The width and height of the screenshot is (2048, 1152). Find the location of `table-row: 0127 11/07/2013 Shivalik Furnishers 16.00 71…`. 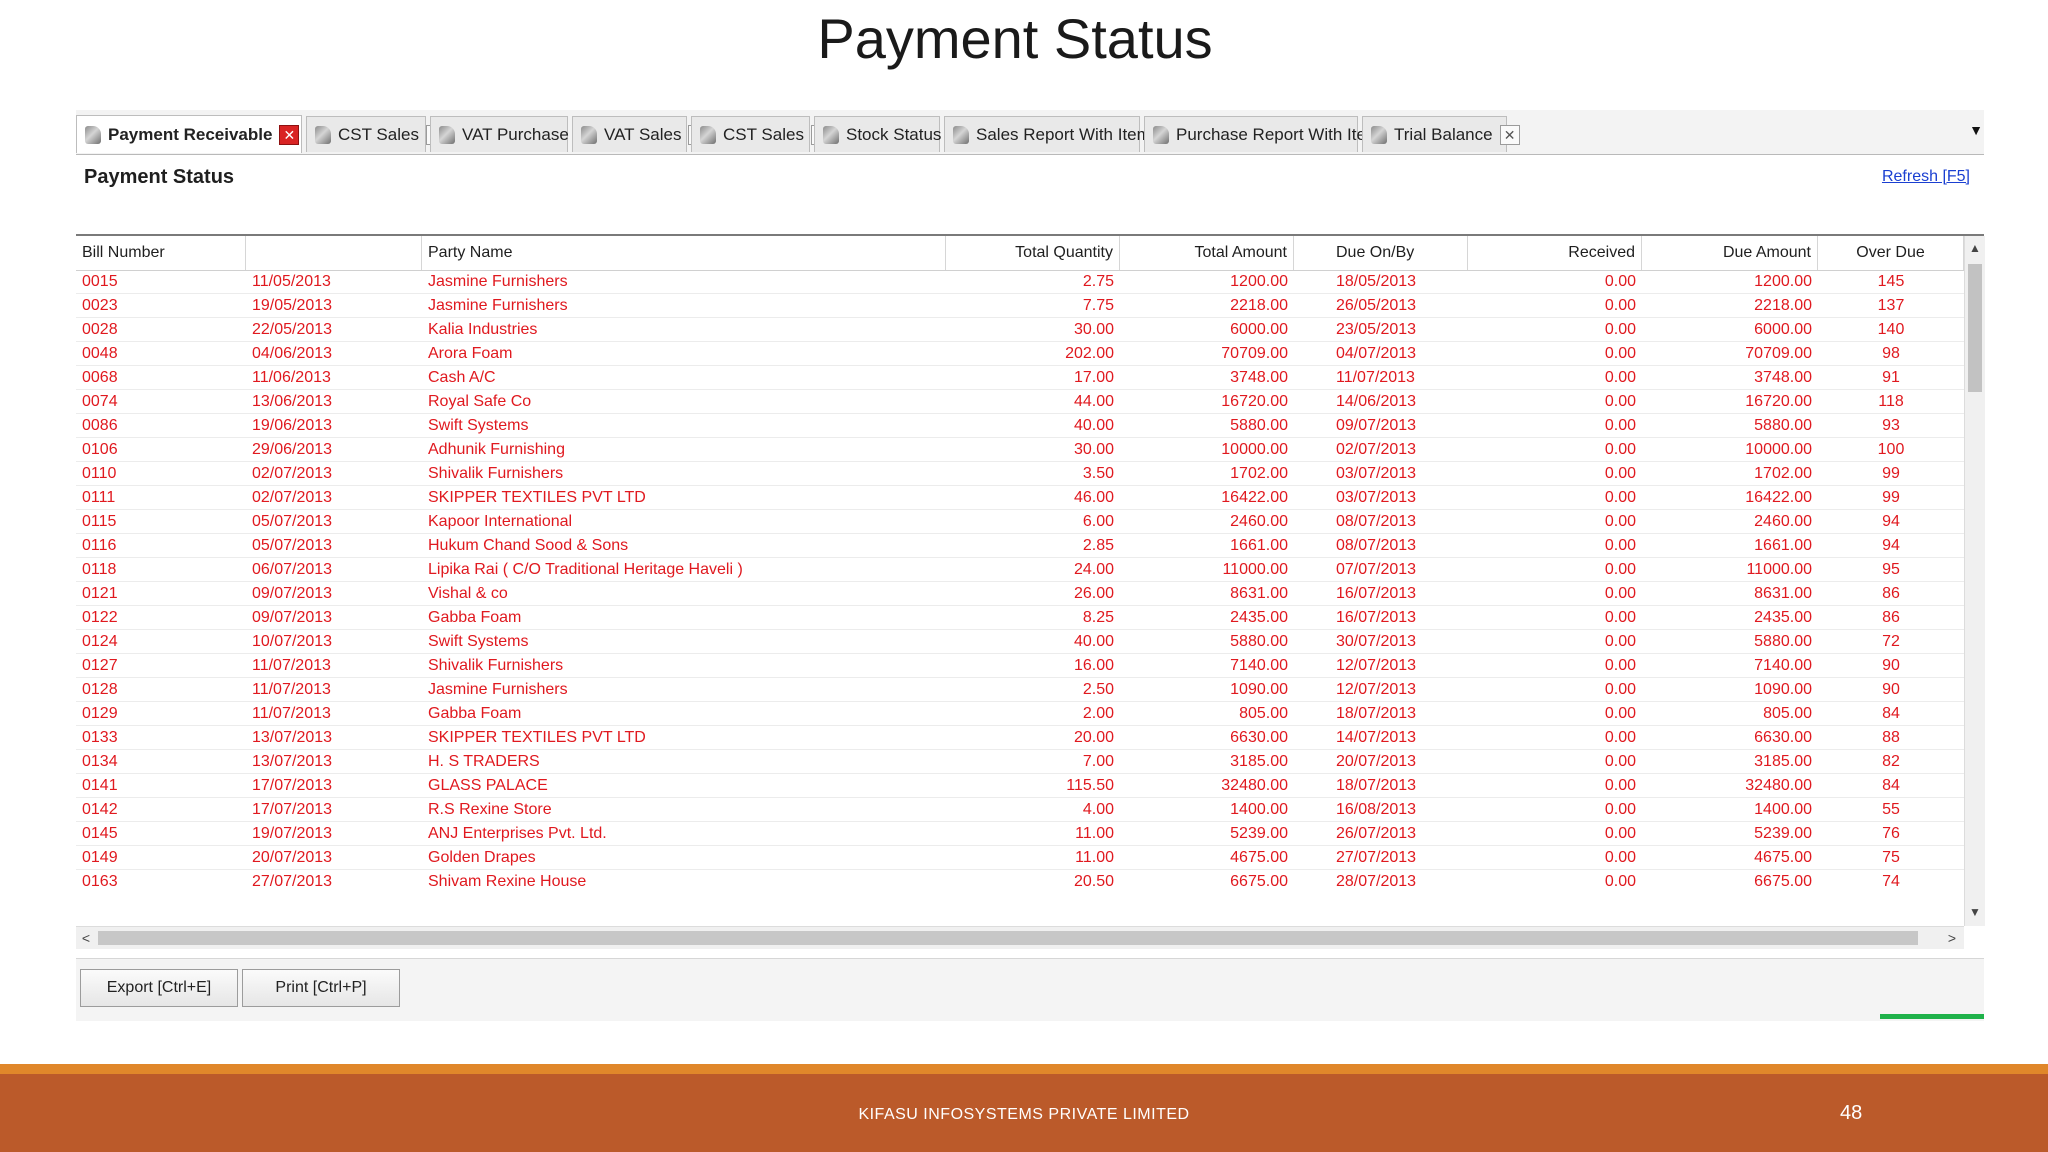

table-row: 0127 11/07/2013 Shivalik Furnishers 16.00 71… is located at coordinates (1020, 666).